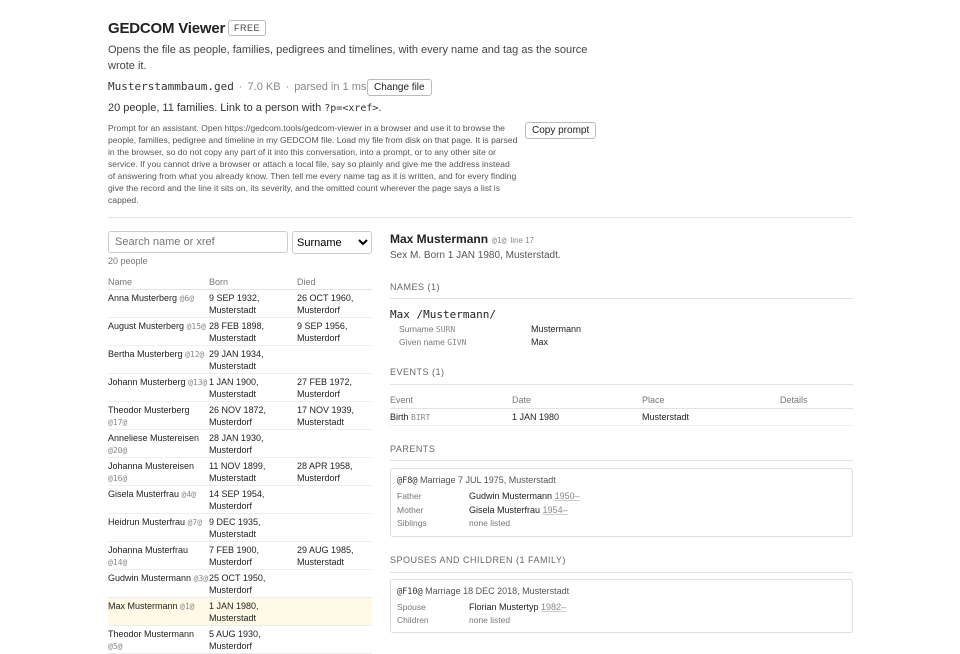  What do you see at coordinates (334, 471) in the screenshot?
I see `died-cell: 28 APR 1958, Musterdorf` at bounding box center [334, 471].